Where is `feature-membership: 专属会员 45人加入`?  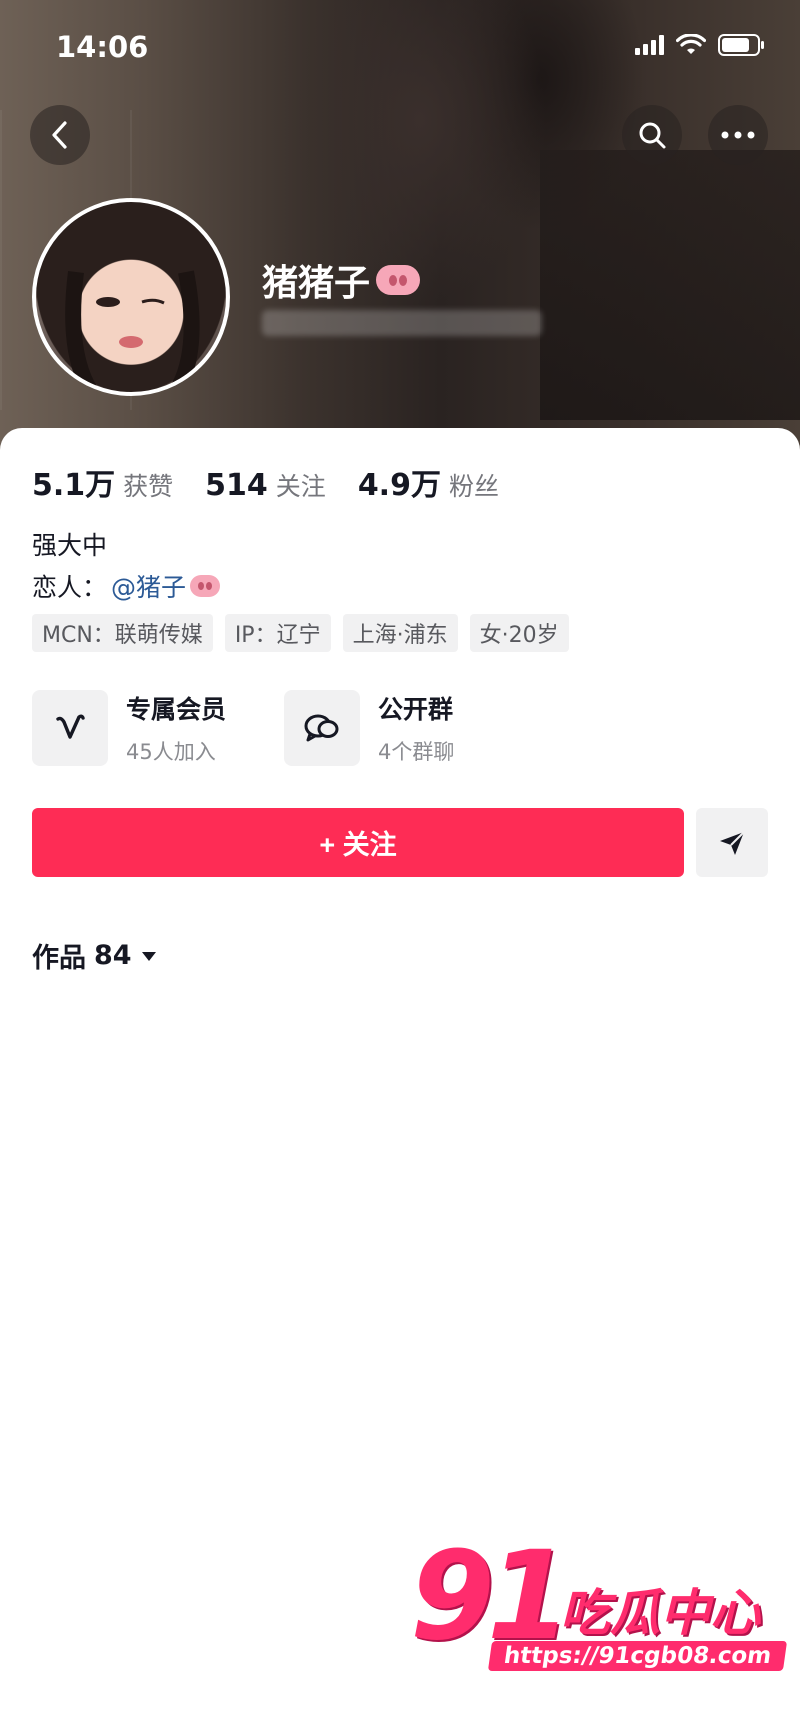 feature-membership: 专属会员 45人加入 is located at coordinates (129, 728).